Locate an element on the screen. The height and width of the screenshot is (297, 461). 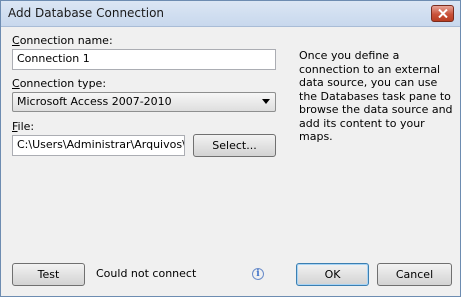
info-icon: i is located at coordinates (258, 274).